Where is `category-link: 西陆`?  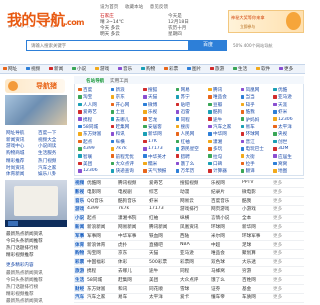 category-link: 西陆 is located at coordinates (194, 236).